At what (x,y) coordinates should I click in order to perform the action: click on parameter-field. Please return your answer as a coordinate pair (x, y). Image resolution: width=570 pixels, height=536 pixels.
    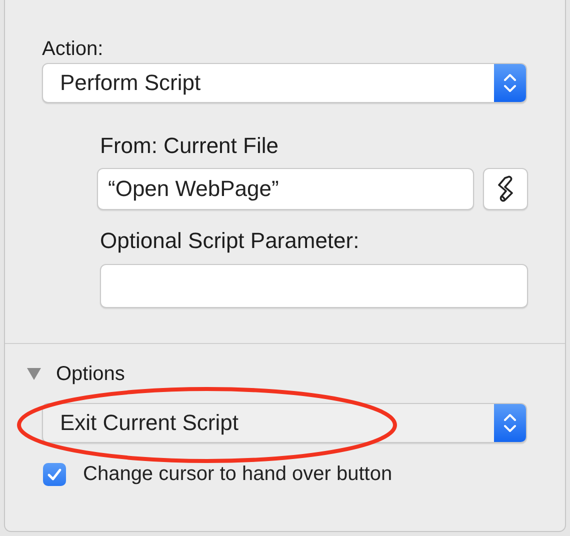
    Looking at the image, I should click on (314, 286).